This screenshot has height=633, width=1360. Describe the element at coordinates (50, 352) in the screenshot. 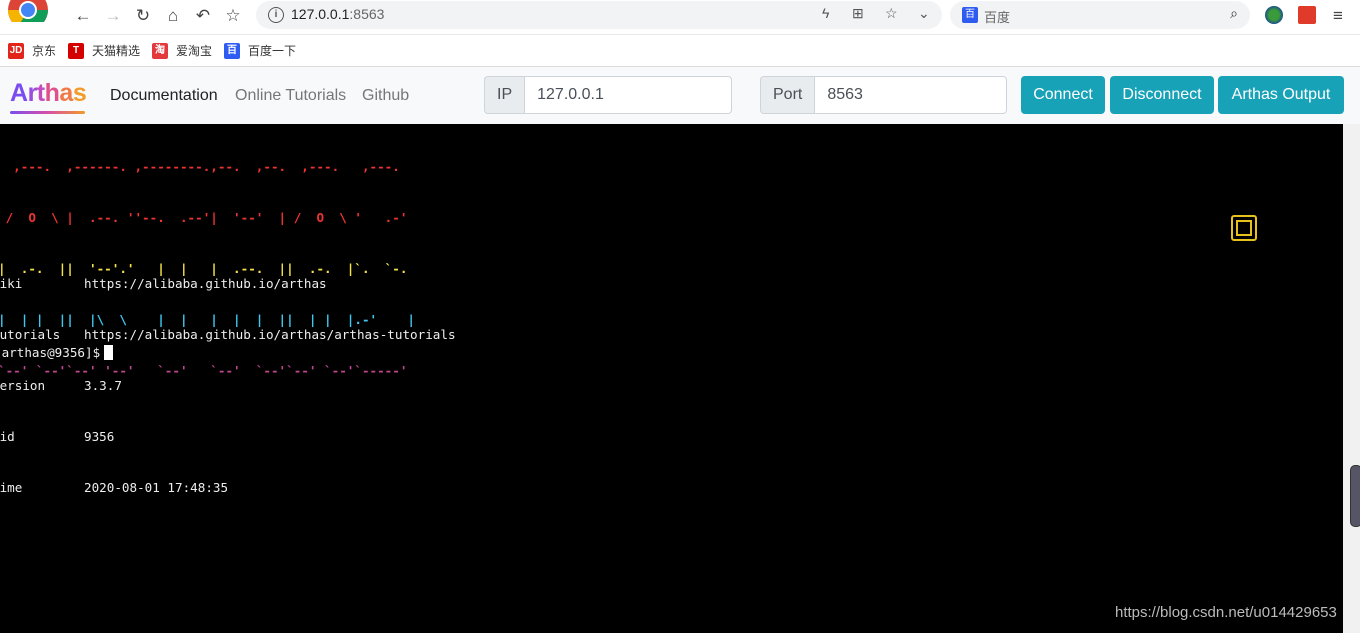

I see `prompt-text: [arthas@9356]$` at that location.